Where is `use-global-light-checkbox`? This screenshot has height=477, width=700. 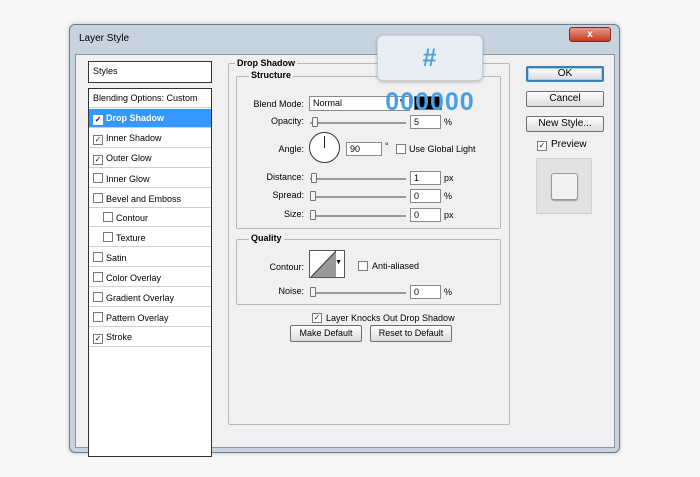 use-global-light-checkbox is located at coordinates (401, 149).